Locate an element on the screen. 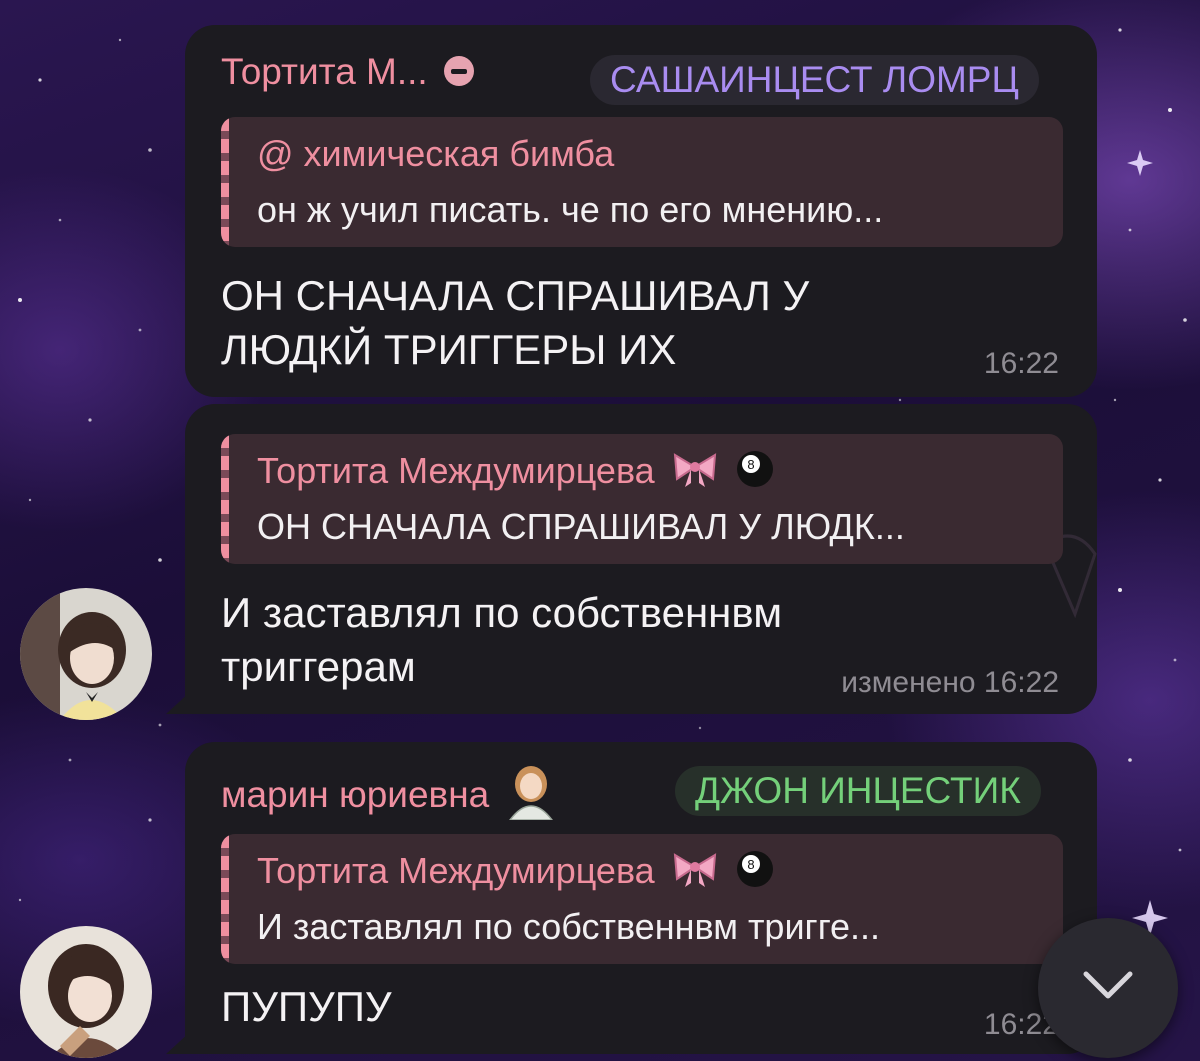  person-emoji is located at coordinates (530, 793).